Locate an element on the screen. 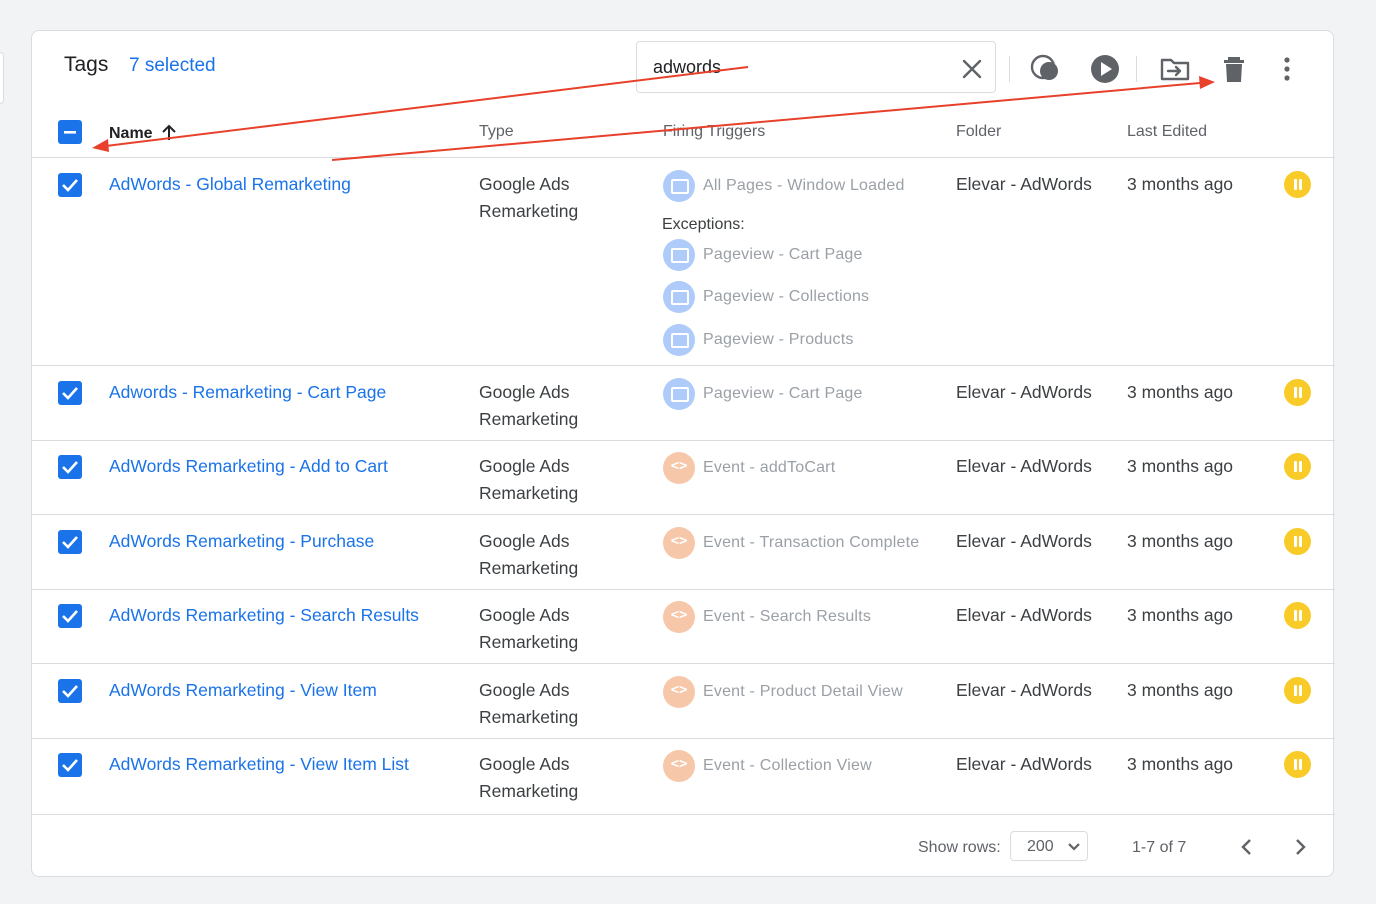 This screenshot has width=1376, height=904. page-title: Tags is located at coordinates (86, 64).